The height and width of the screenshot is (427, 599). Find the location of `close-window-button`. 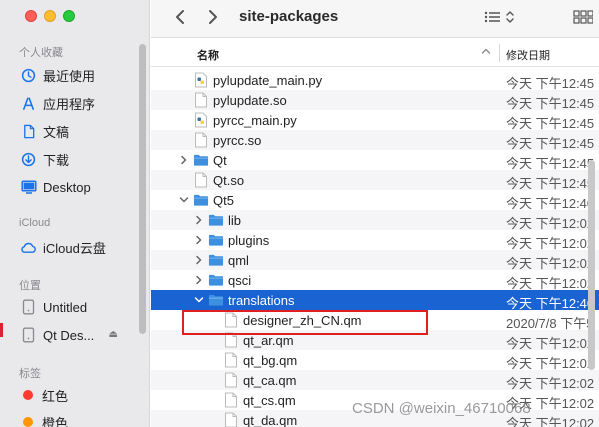

close-window-button is located at coordinates (31, 16).